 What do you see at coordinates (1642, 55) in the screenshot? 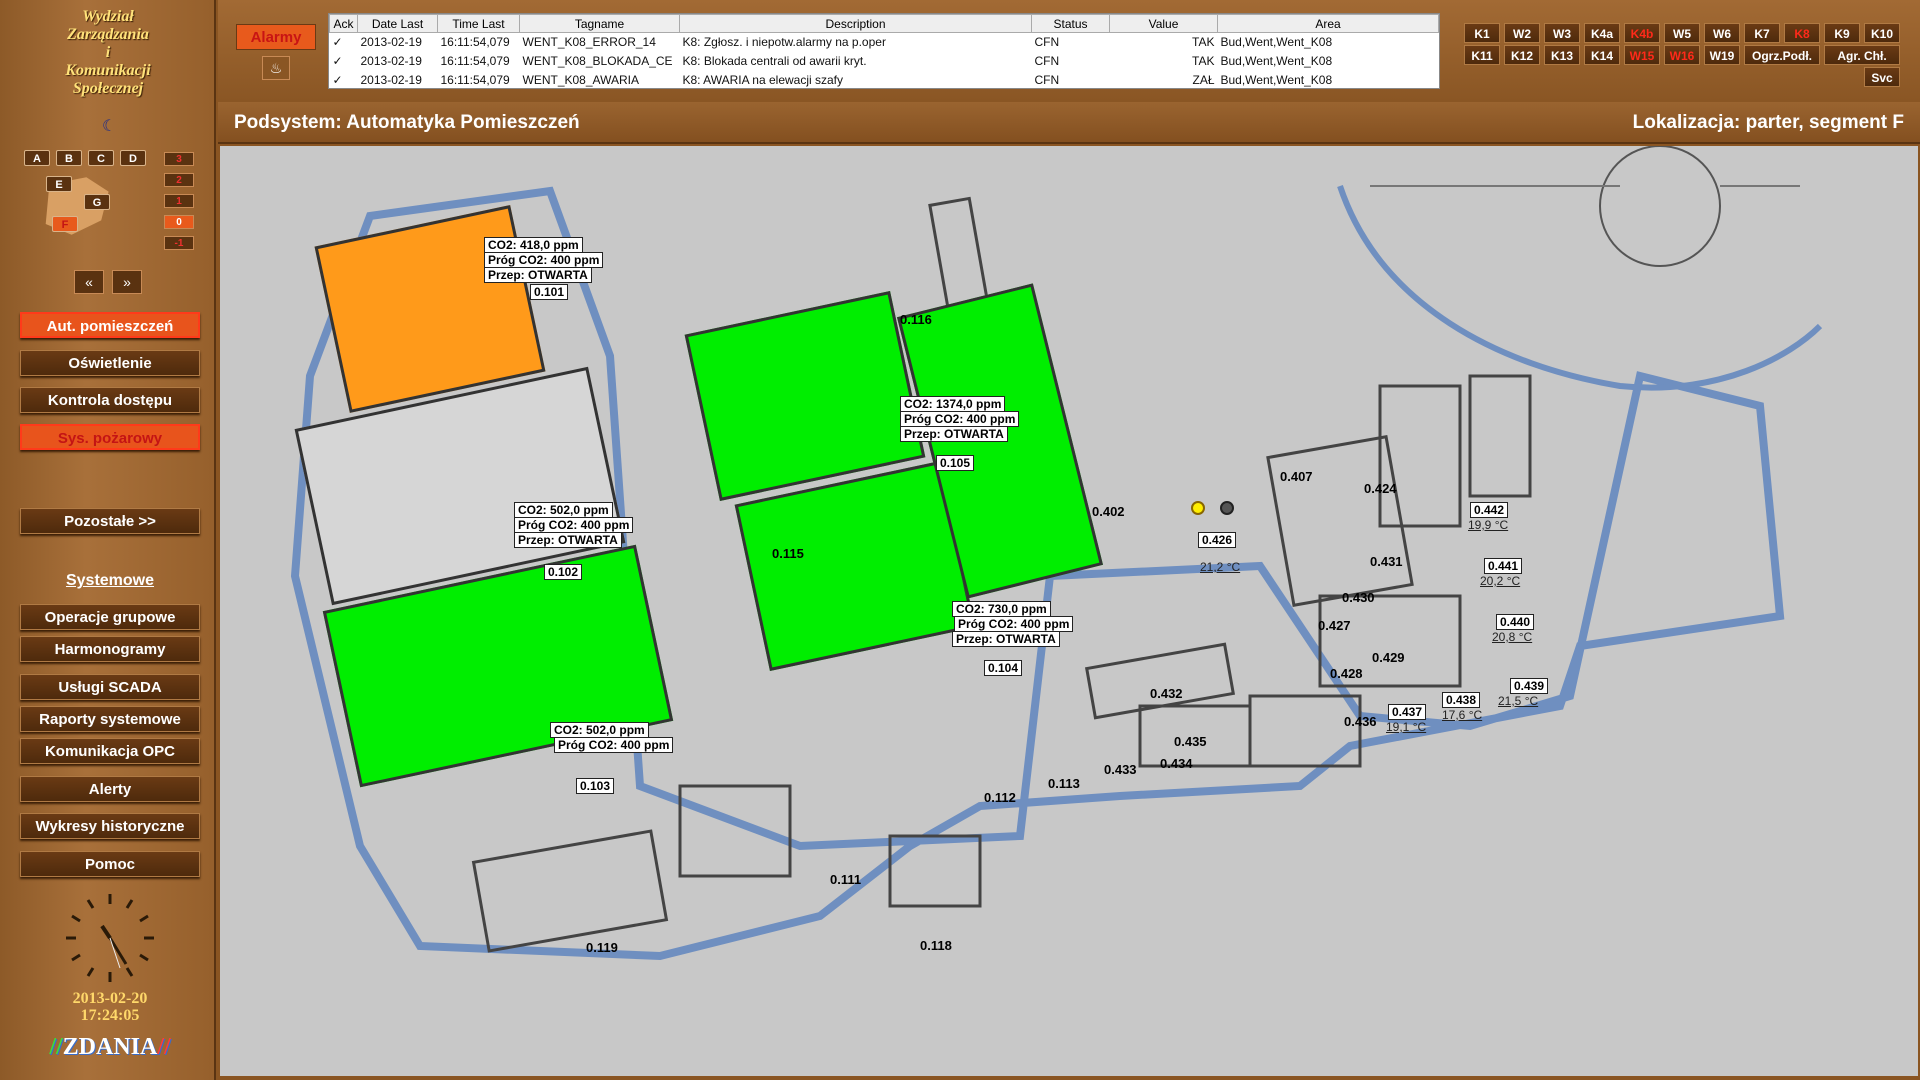
I see `zone-w15: W15` at bounding box center [1642, 55].